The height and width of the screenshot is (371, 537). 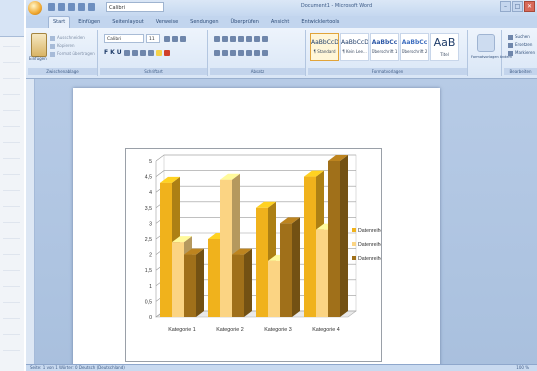 I want to click on clipboard-group-label: Zwischenablage, so click(x=62, y=71).